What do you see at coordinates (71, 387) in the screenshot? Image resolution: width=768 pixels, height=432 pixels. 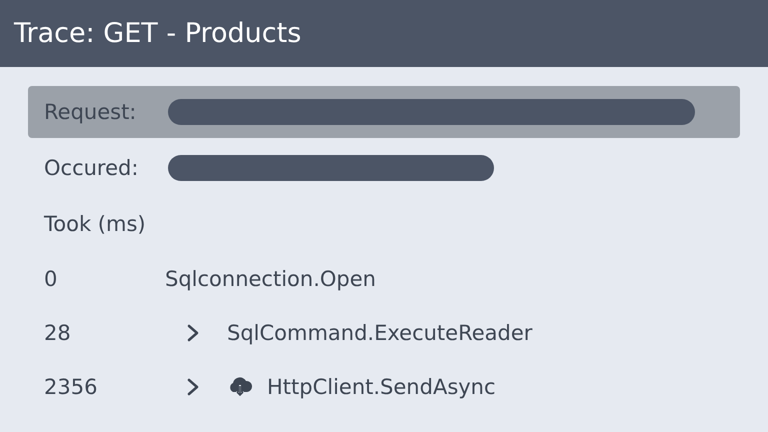 I see `duration-text: 2356` at bounding box center [71, 387].